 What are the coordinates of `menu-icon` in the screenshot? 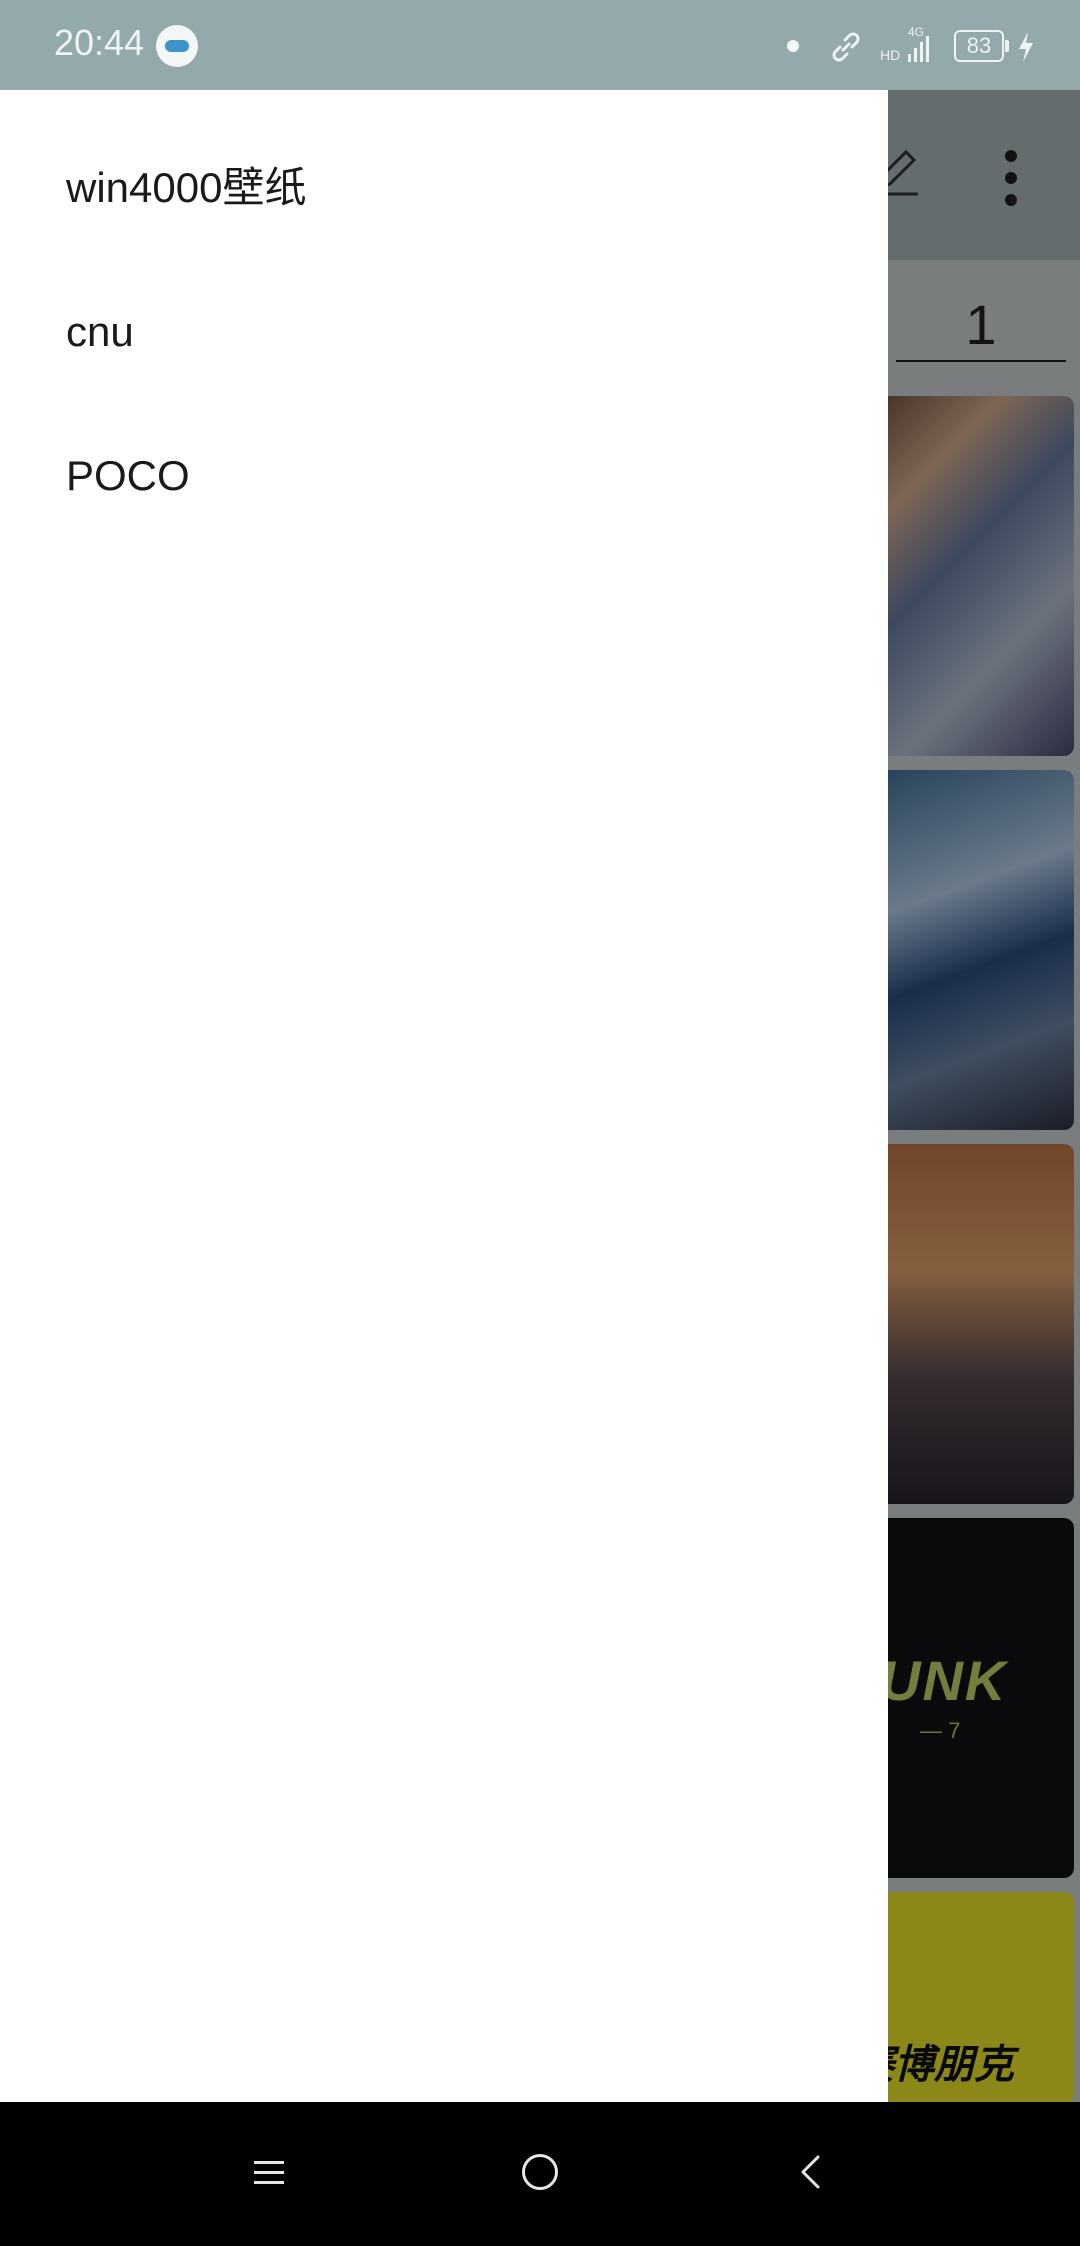 It's located at (269, 2173).